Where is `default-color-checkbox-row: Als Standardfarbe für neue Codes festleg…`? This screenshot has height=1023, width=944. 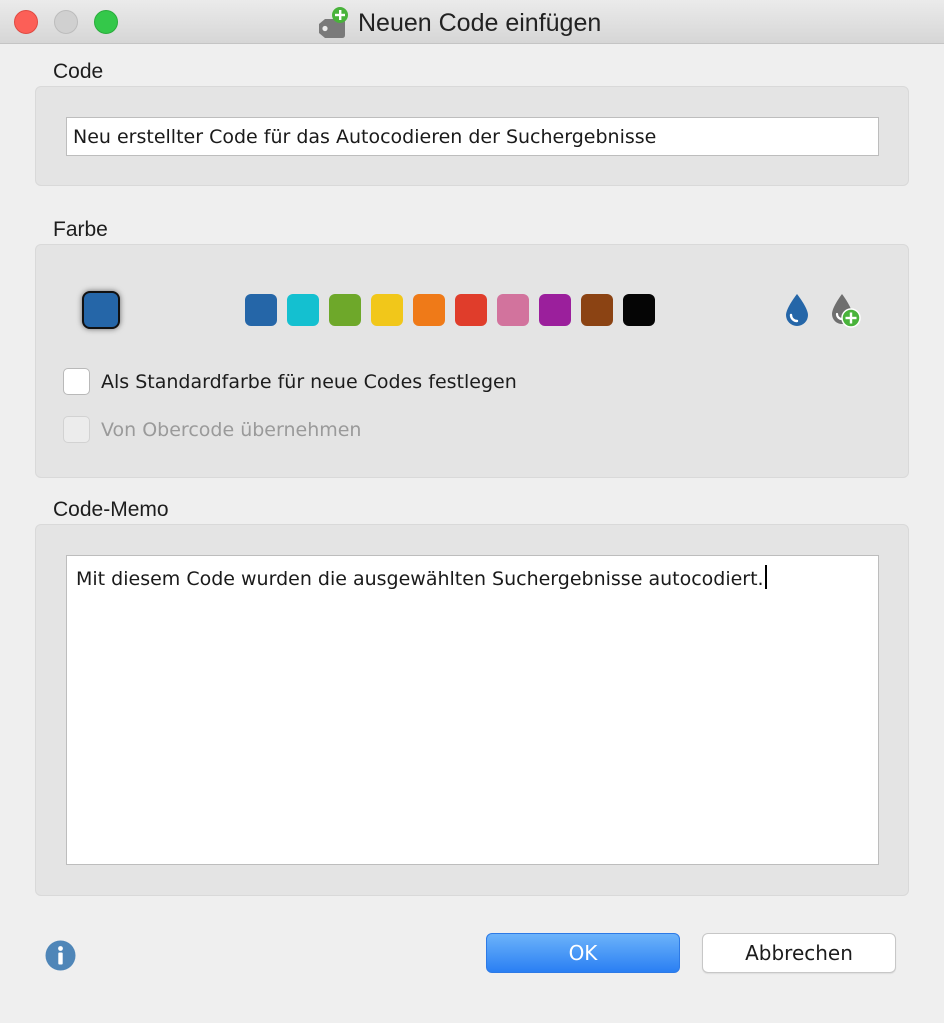 default-color-checkbox-row: Als Standardfarbe für neue Codes festleg… is located at coordinates (290, 381).